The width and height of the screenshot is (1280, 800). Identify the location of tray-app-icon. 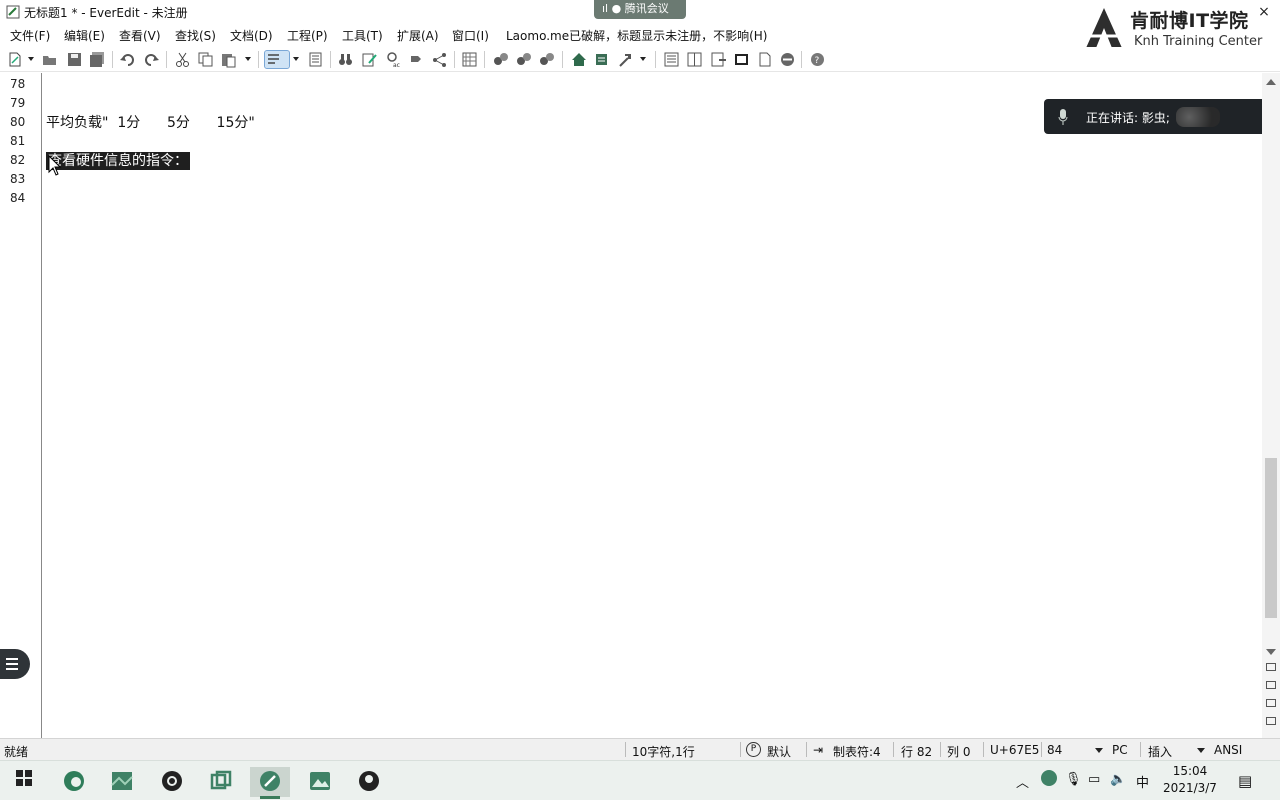
(1049, 778).